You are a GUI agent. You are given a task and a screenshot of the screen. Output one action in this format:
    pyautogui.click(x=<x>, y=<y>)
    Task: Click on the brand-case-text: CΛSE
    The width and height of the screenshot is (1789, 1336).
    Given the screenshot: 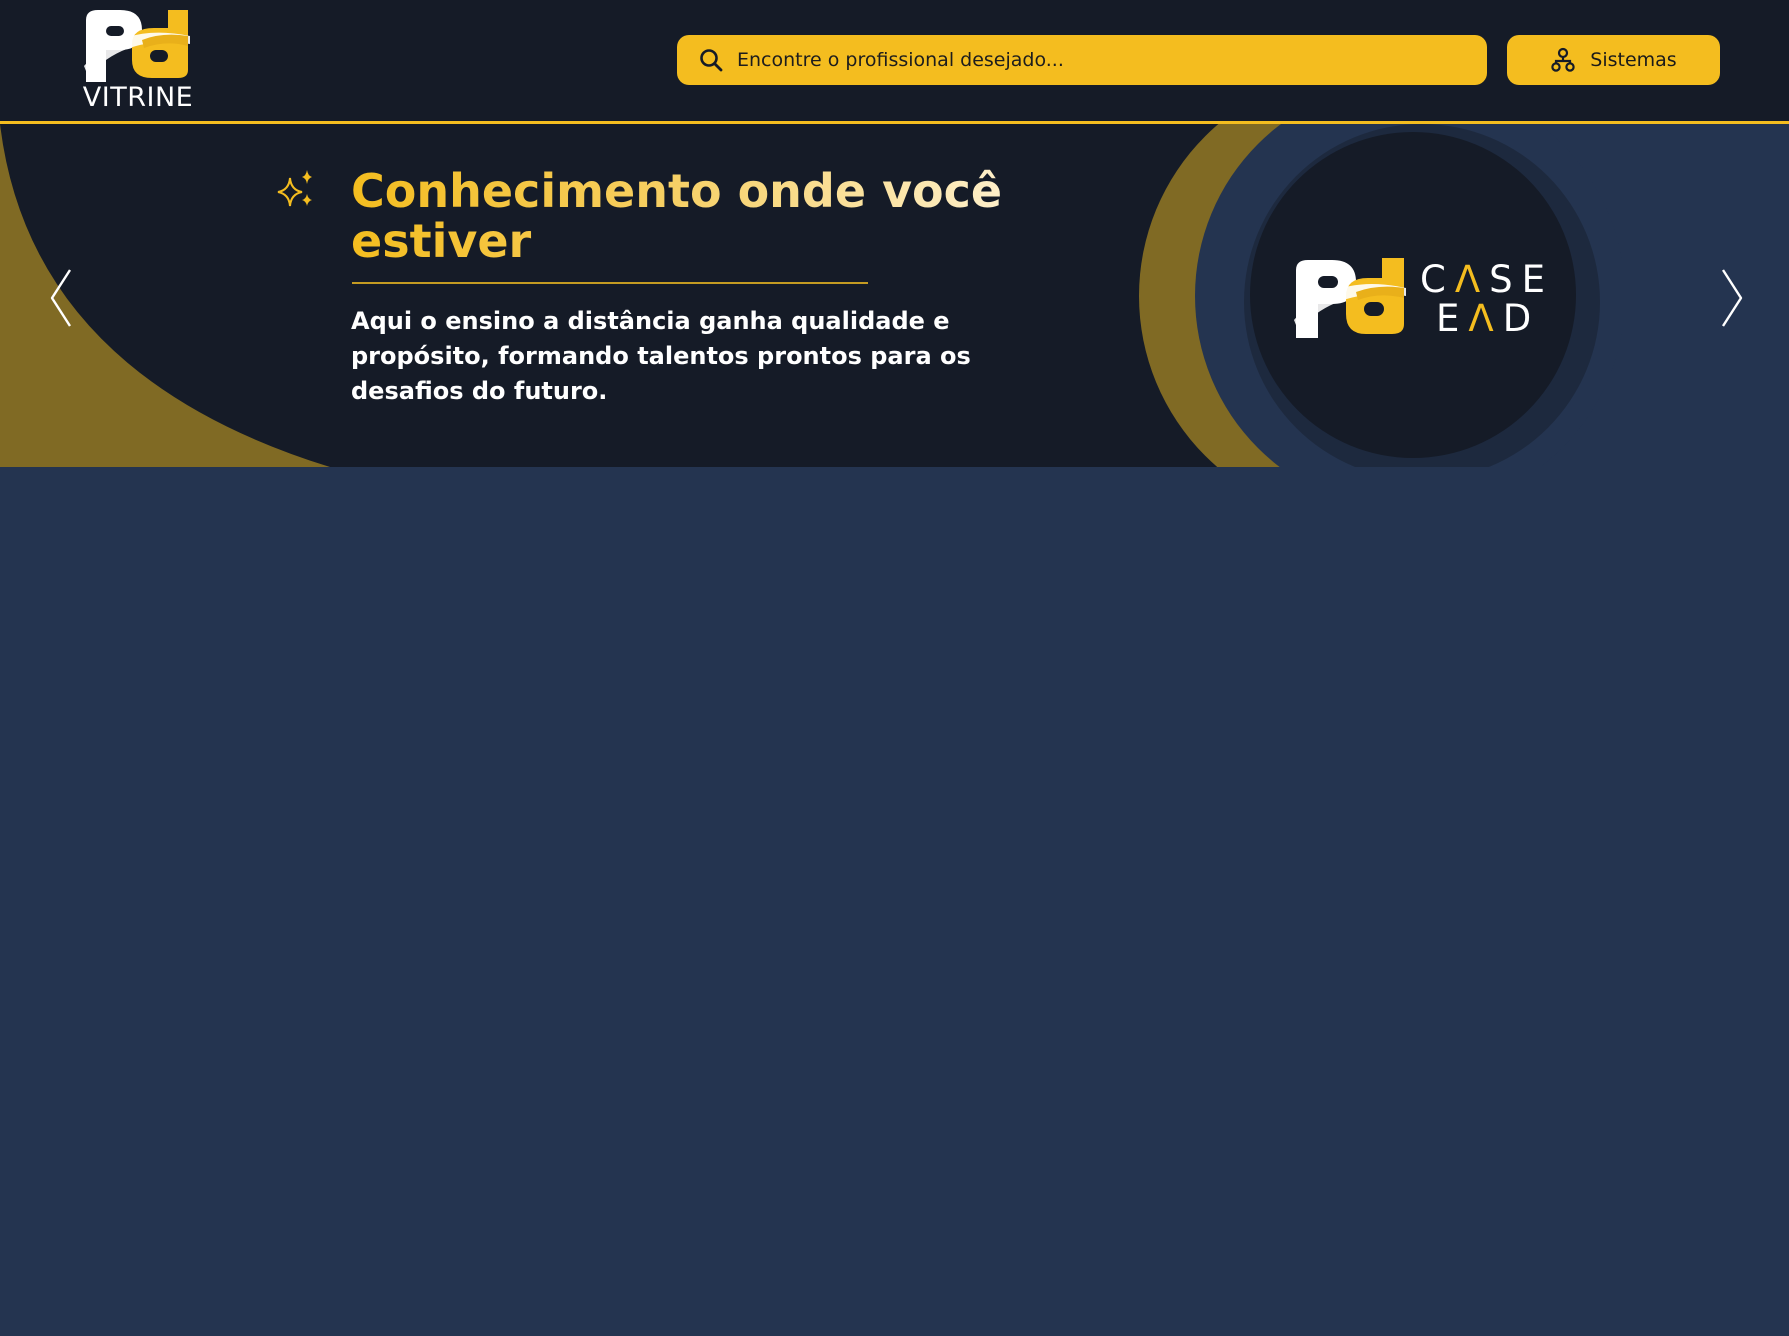 What is the action you would take?
    pyautogui.click(x=1487, y=279)
    